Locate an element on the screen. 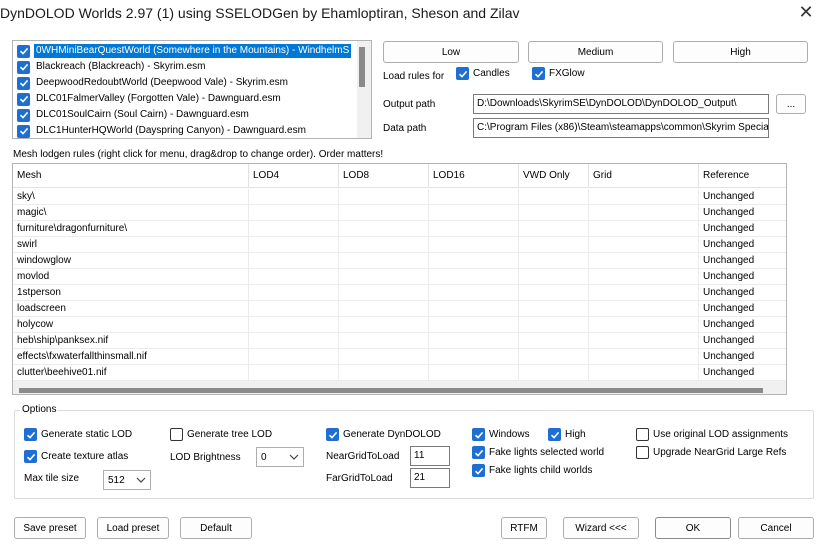  fake-lights-child-label: Fake lights child worlds is located at coordinates (541, 470).